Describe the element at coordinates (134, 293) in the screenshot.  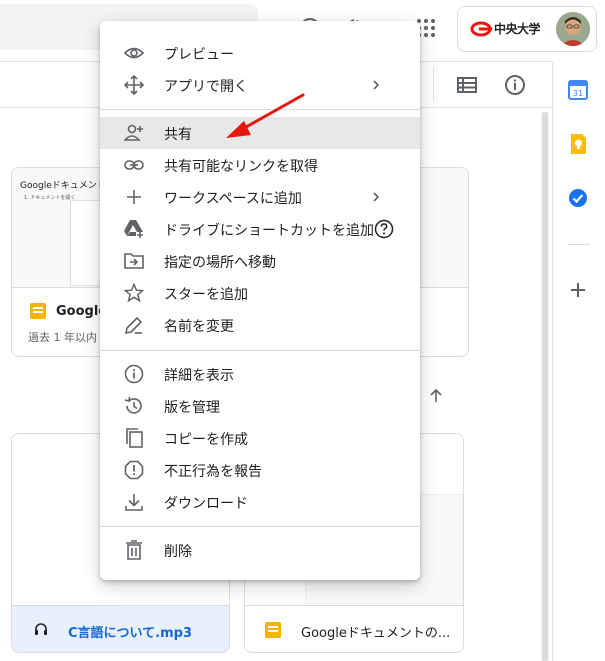
I see `star-icon` at that location.